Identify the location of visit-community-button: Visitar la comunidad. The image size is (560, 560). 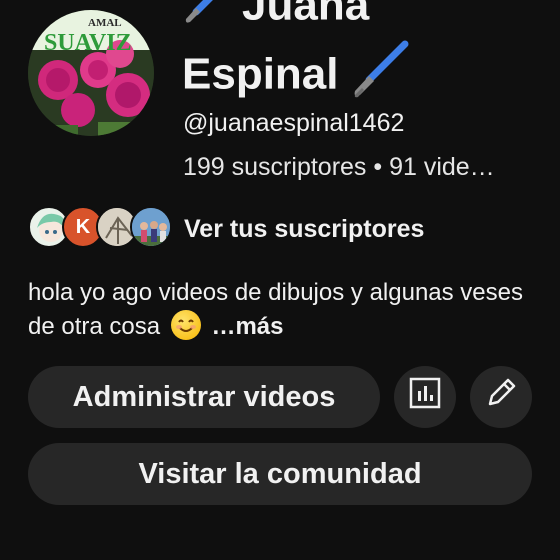
(280, 474).